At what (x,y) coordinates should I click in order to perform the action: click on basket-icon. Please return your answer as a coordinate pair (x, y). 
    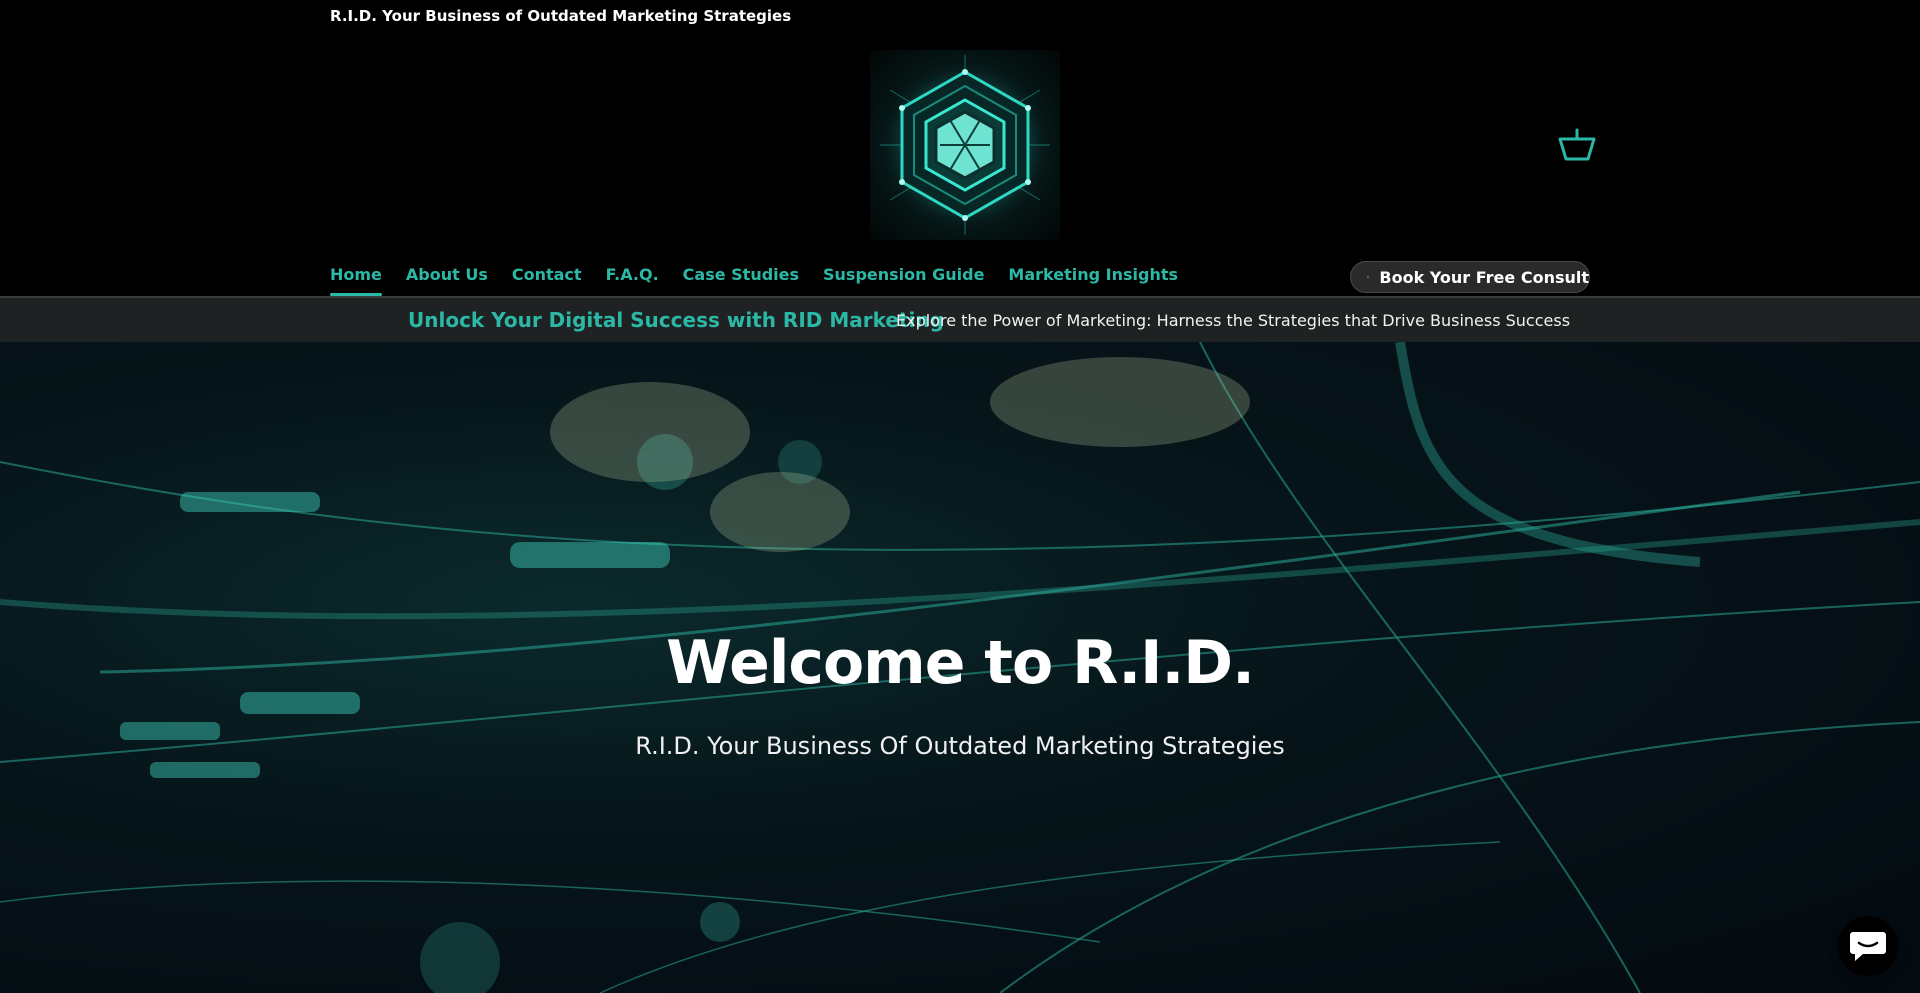
    Looking at the image, I should click on (1577, 145).